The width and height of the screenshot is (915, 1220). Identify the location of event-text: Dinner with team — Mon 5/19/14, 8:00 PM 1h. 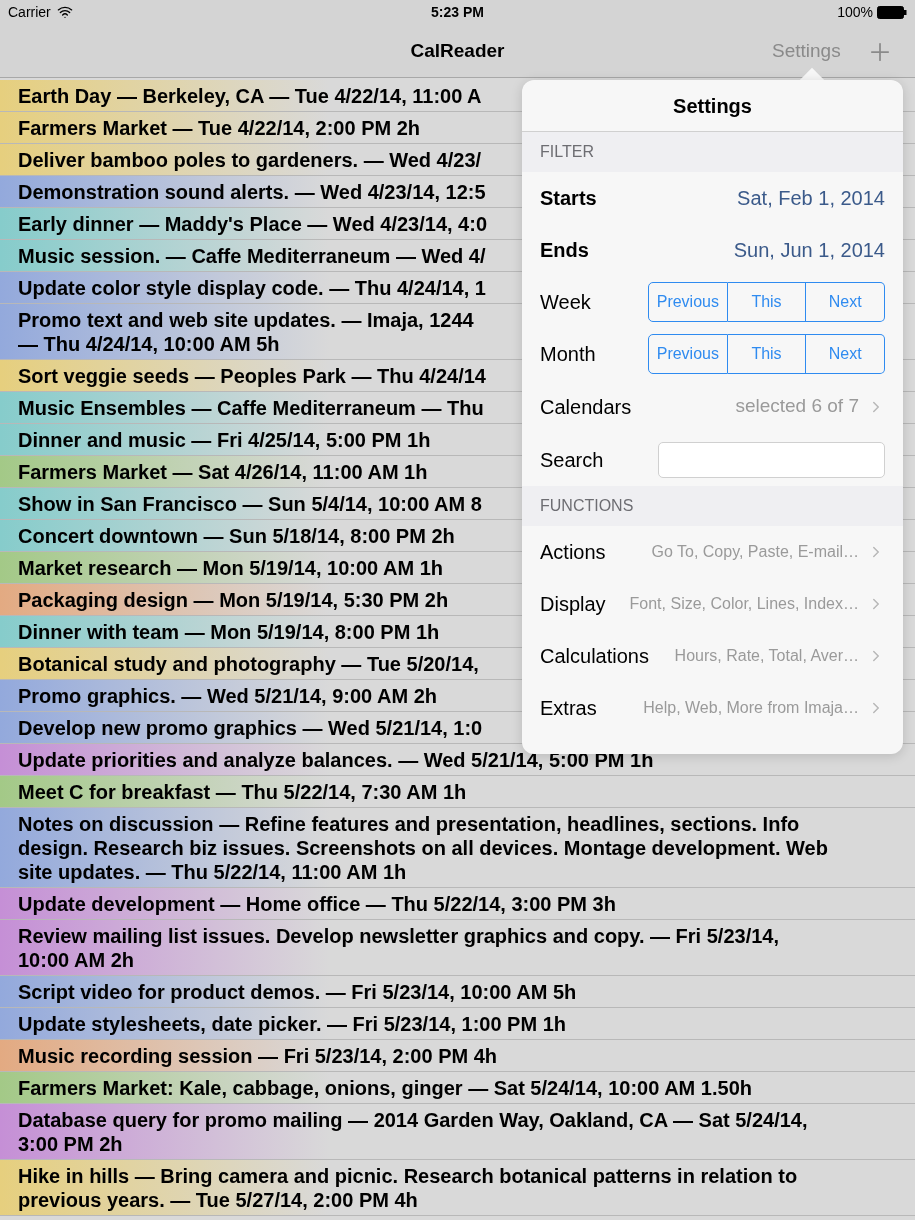
(229, 631).